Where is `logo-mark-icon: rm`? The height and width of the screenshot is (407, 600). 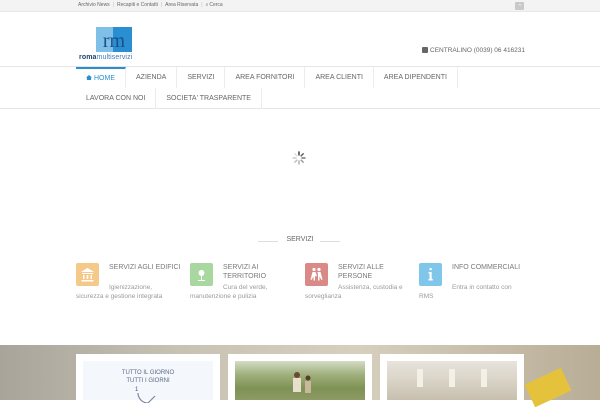
logo-mark-icon: rm is located at coordinates (114, 39).